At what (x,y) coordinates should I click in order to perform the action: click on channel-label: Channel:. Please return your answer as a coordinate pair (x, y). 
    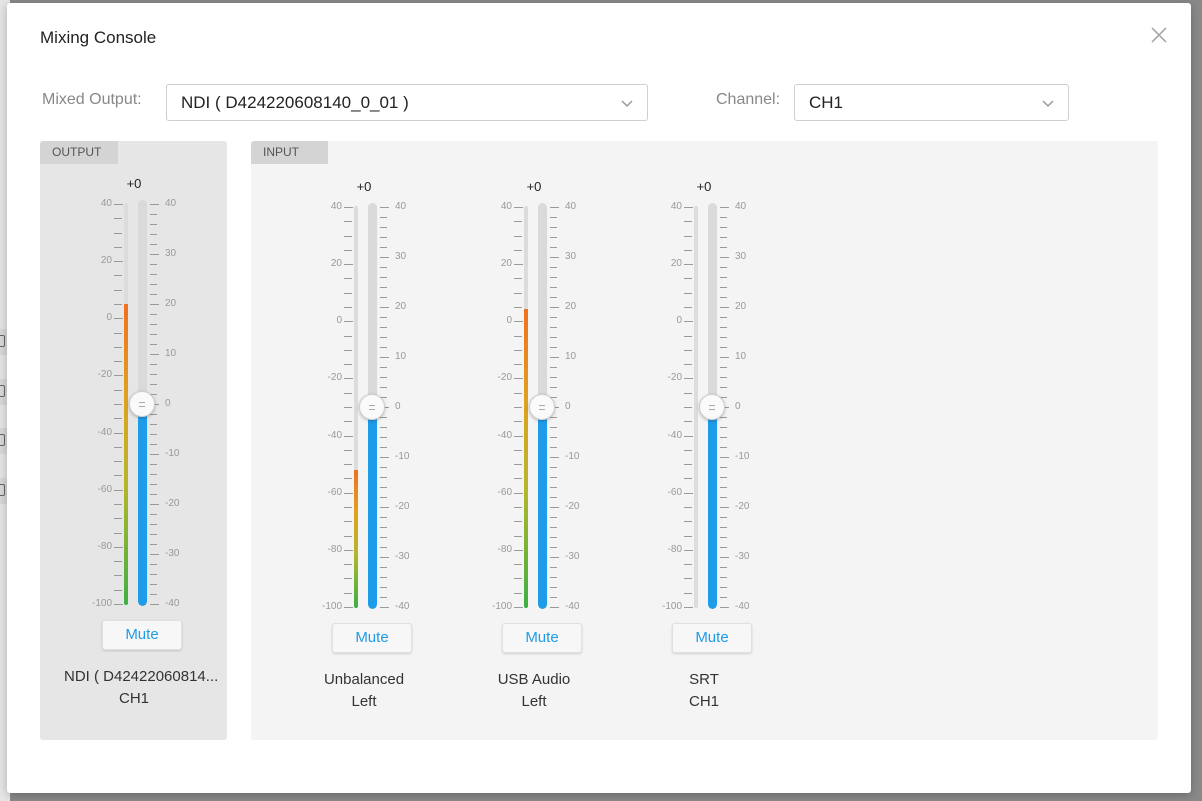
    Looking at the image, I should click on (748, 99).